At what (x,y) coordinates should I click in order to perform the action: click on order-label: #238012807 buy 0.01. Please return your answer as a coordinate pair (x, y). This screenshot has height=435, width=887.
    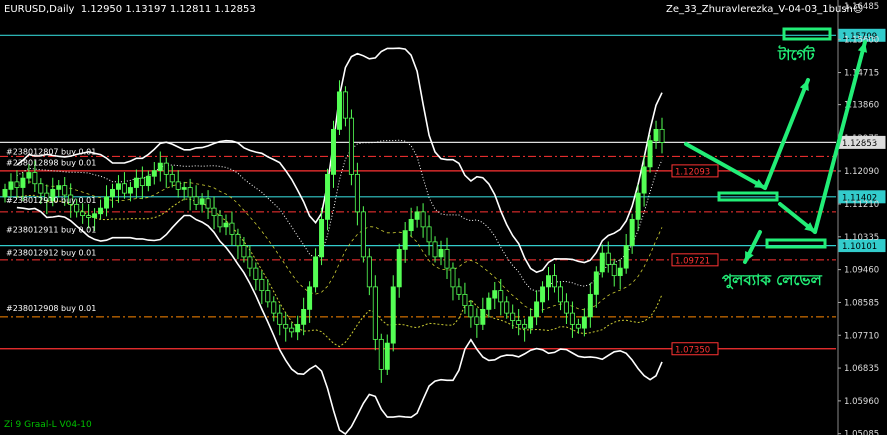
    Looking at the image, I should click on (51, 151).